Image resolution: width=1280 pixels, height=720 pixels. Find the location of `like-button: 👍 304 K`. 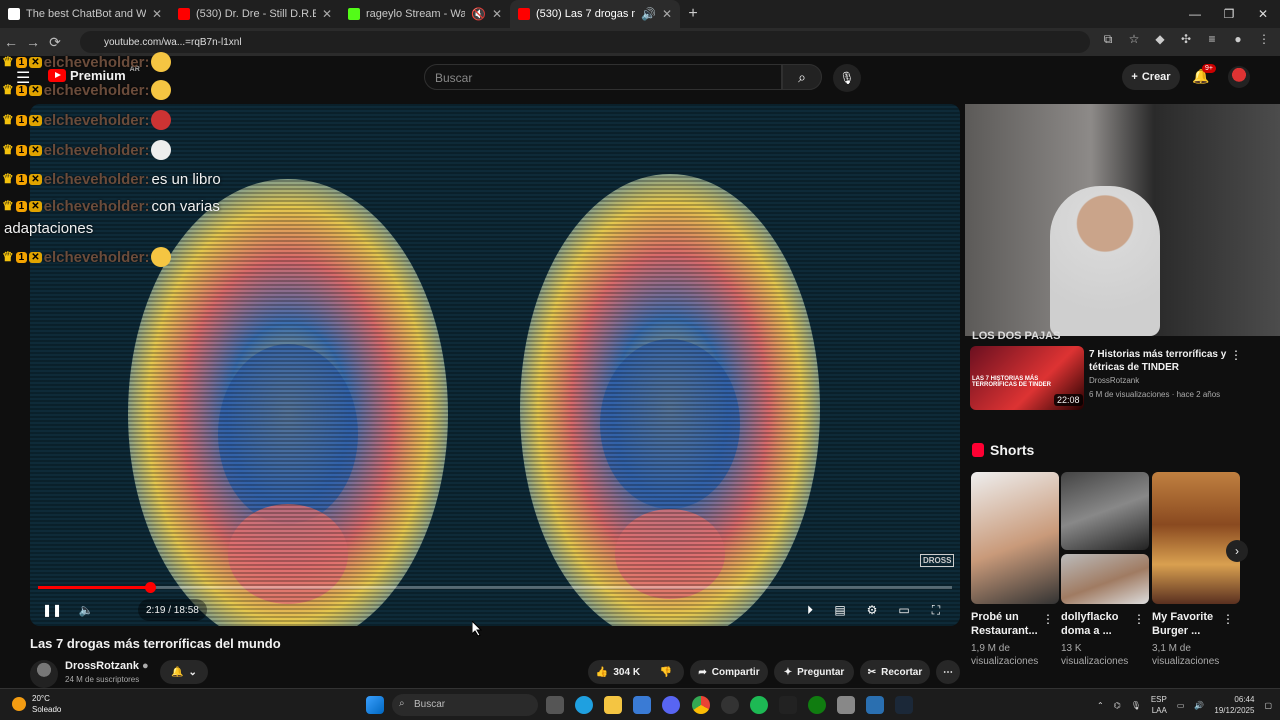

like-button: 👍 304 K is located at coordinates (618, 672).